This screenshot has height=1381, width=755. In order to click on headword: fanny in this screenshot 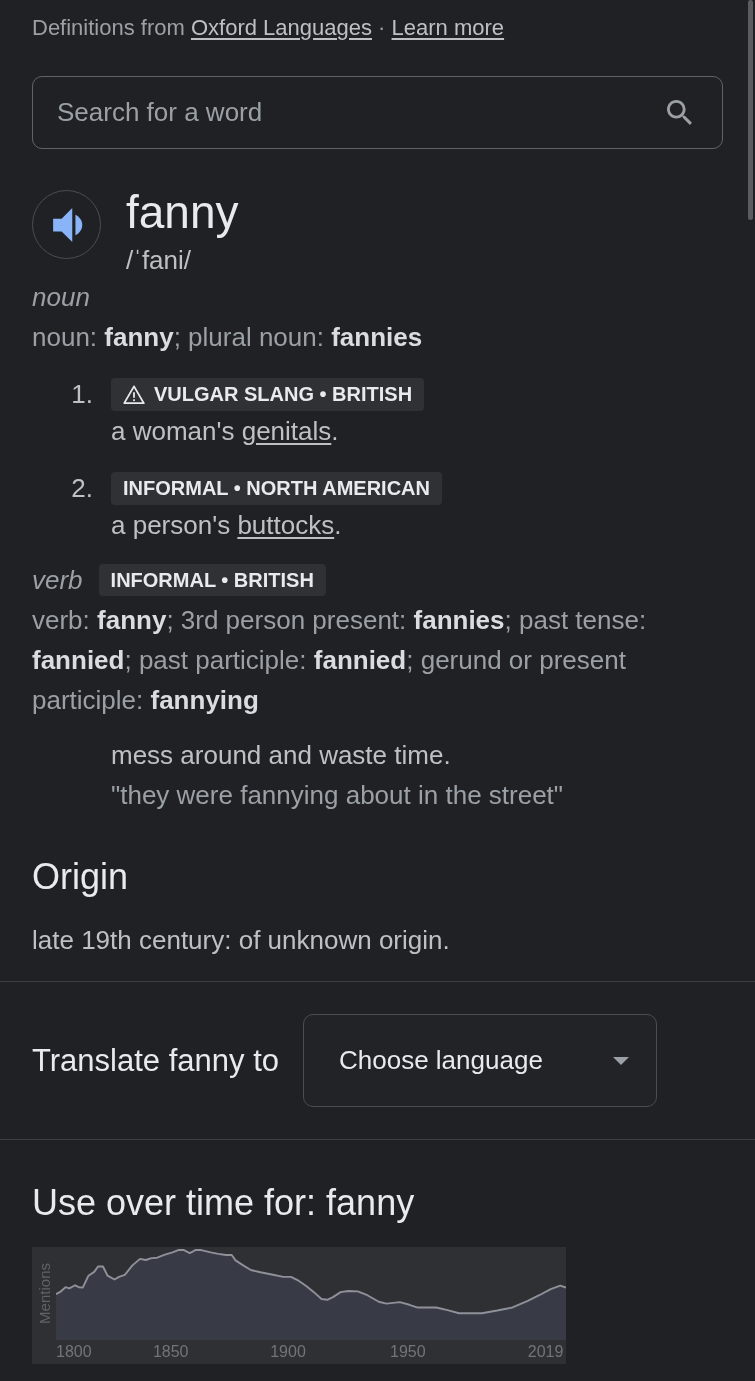, I will do `click(182, 212)`.